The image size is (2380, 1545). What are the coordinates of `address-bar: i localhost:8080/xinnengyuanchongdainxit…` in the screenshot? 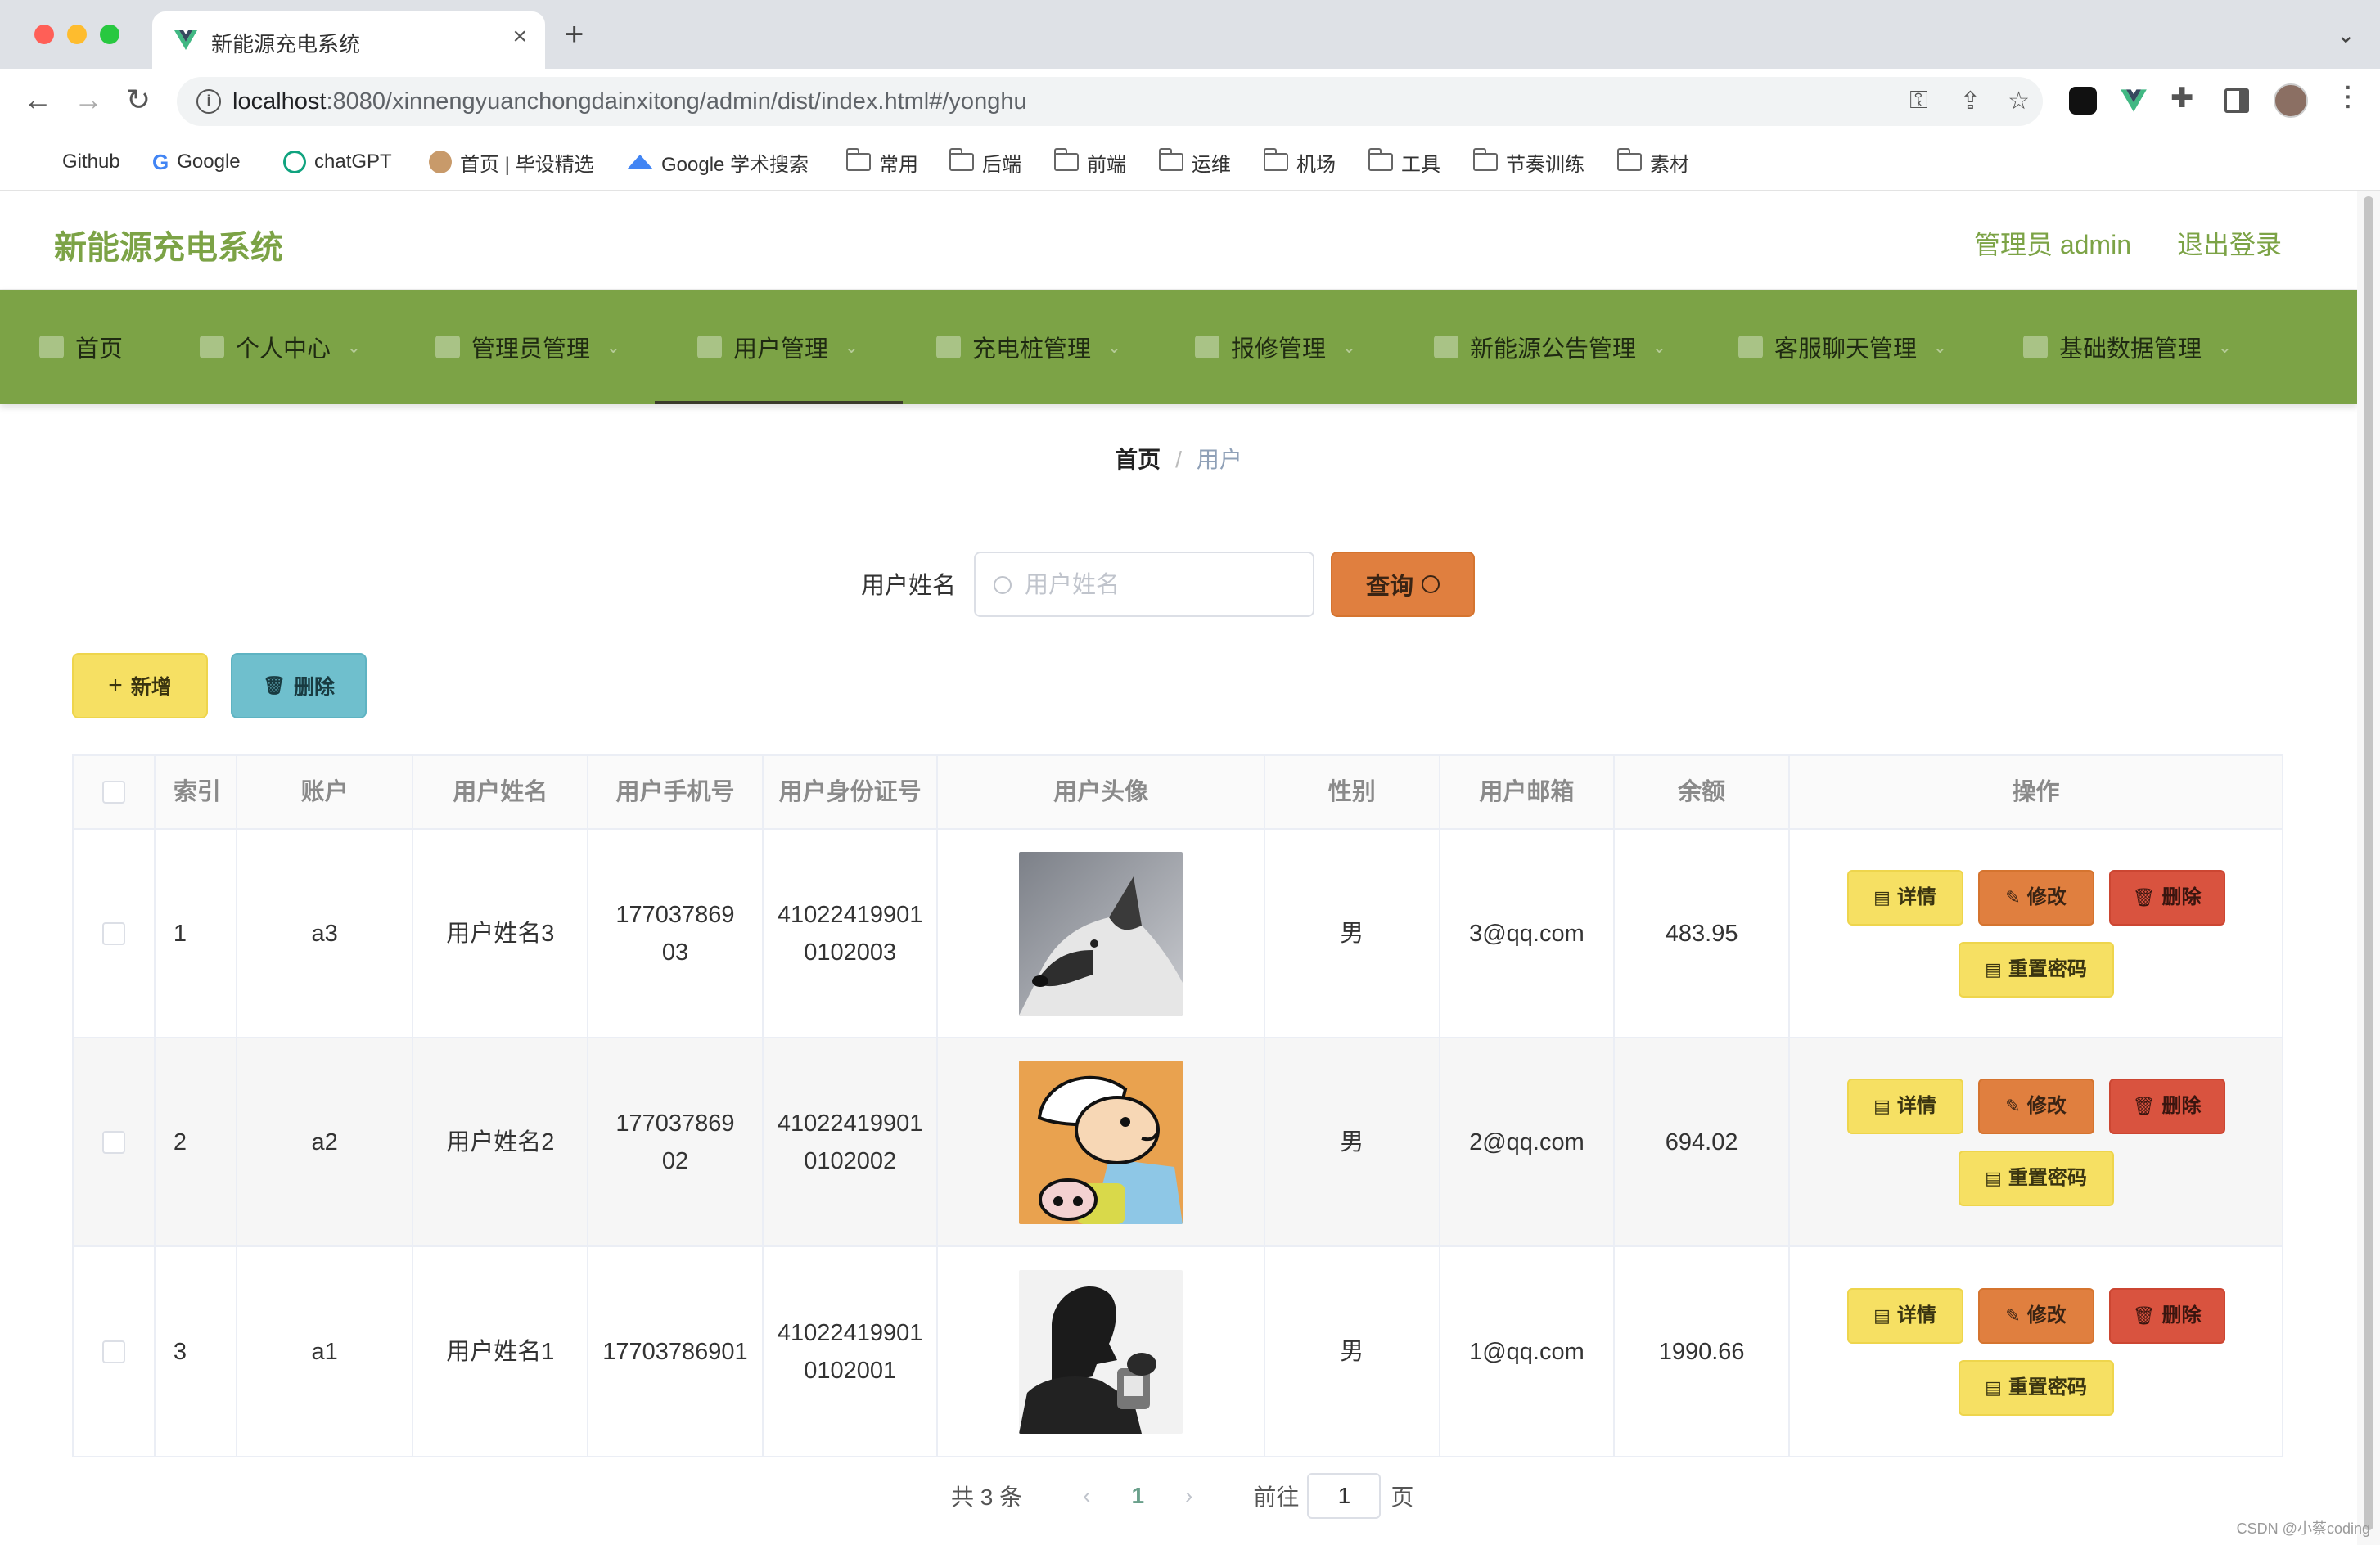 It's located at (1110, 101).